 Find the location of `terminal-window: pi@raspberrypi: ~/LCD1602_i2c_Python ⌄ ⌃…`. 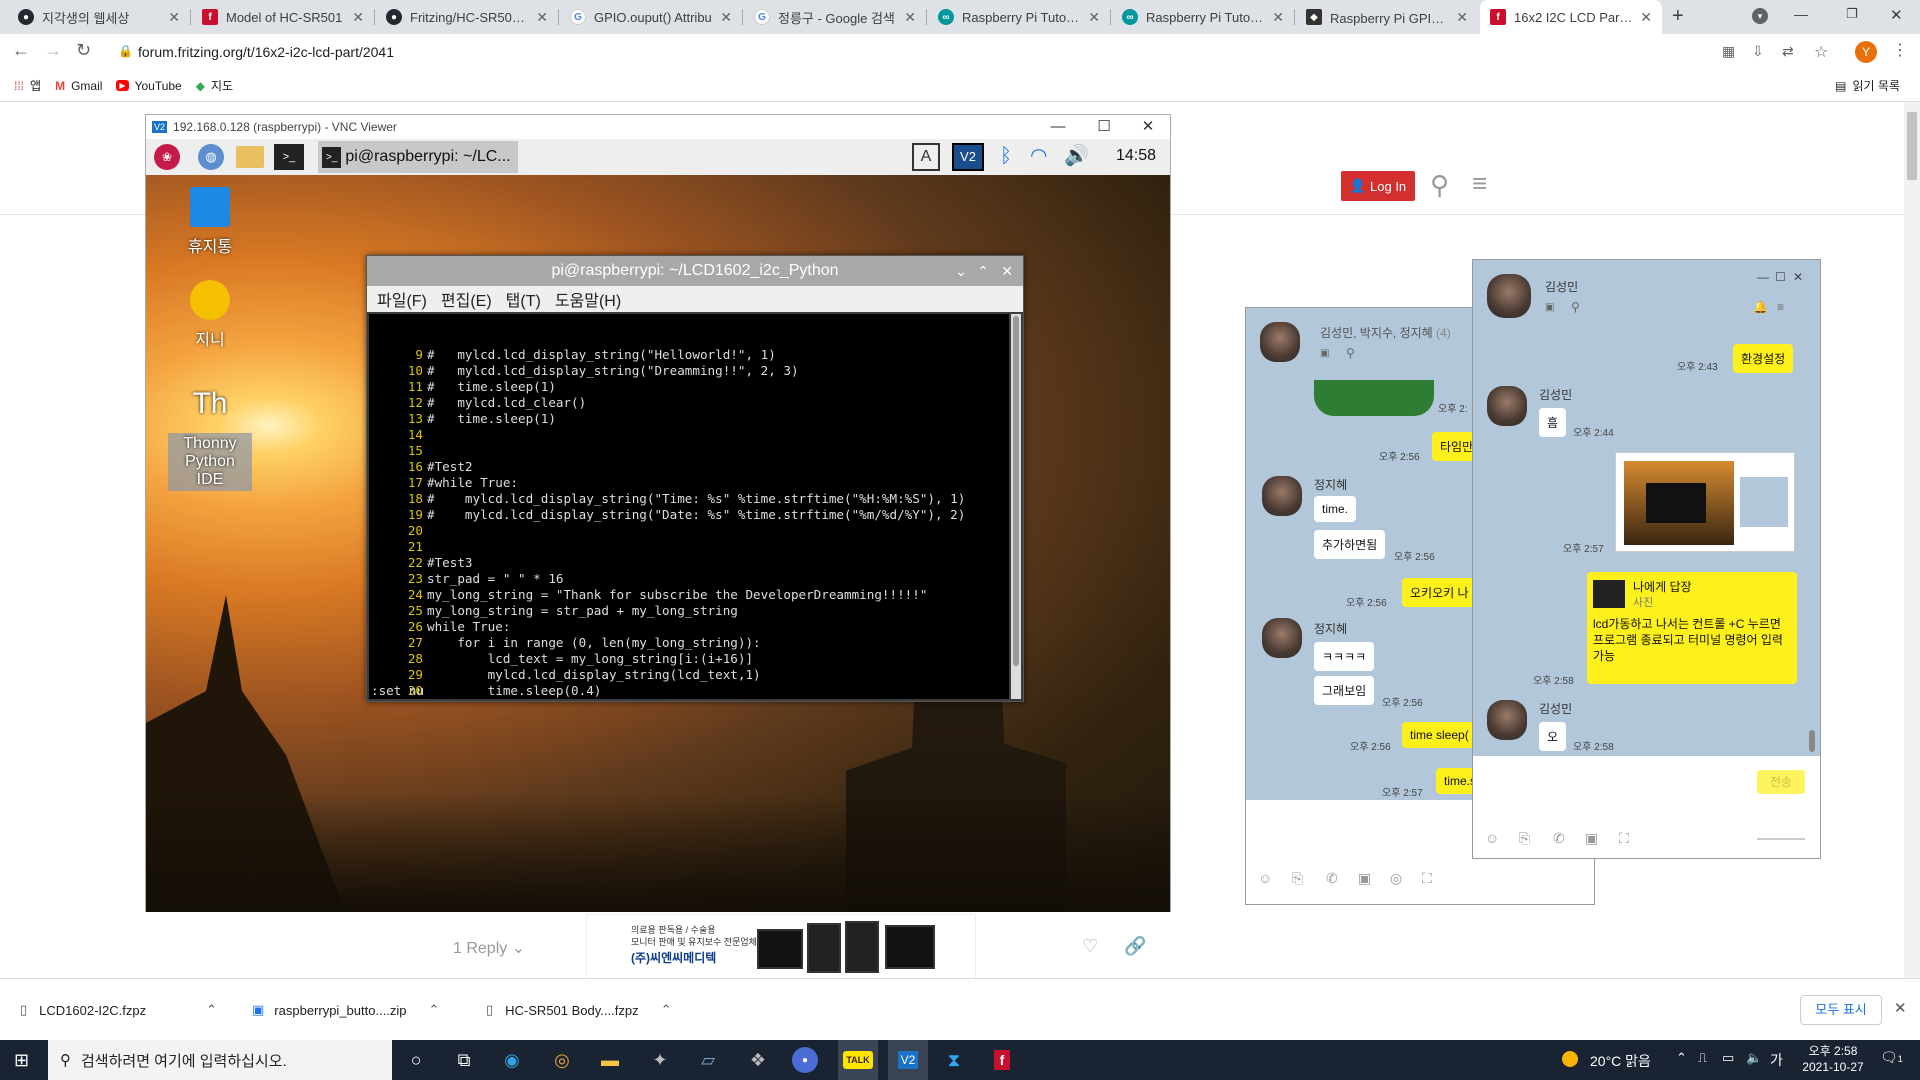

terminal-window: pi@raspberrypi: ~/LCD1602_i2c_Python ⌄ ⌃… is located at coordinates (695, 478).